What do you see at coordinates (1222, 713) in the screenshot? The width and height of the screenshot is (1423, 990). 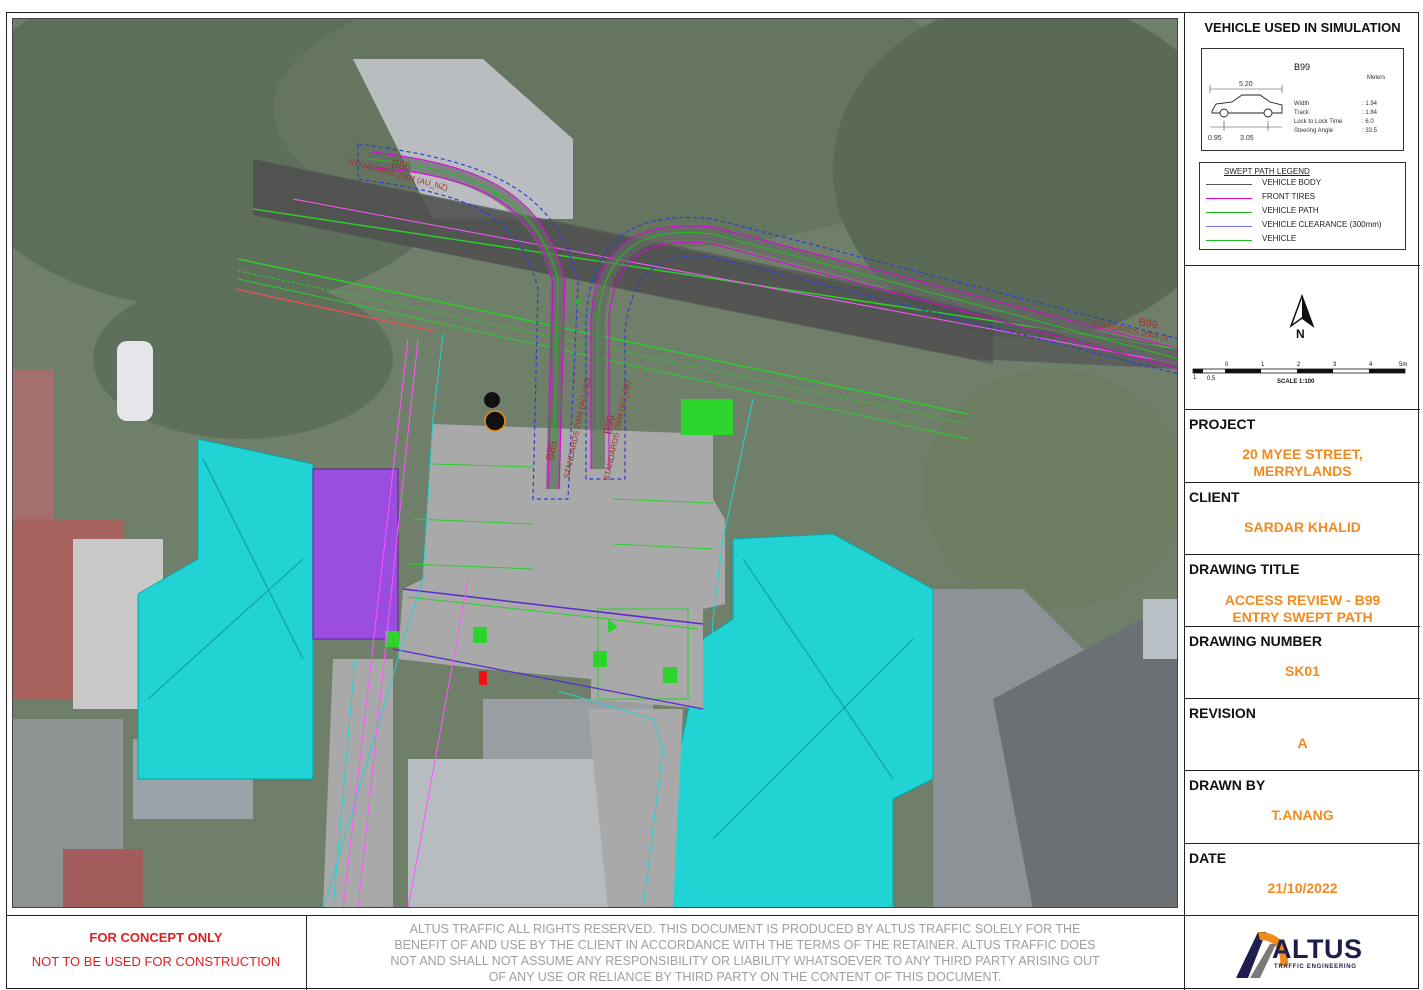 I see `revision-label: REVISION` at bounding box center [1222, 713].